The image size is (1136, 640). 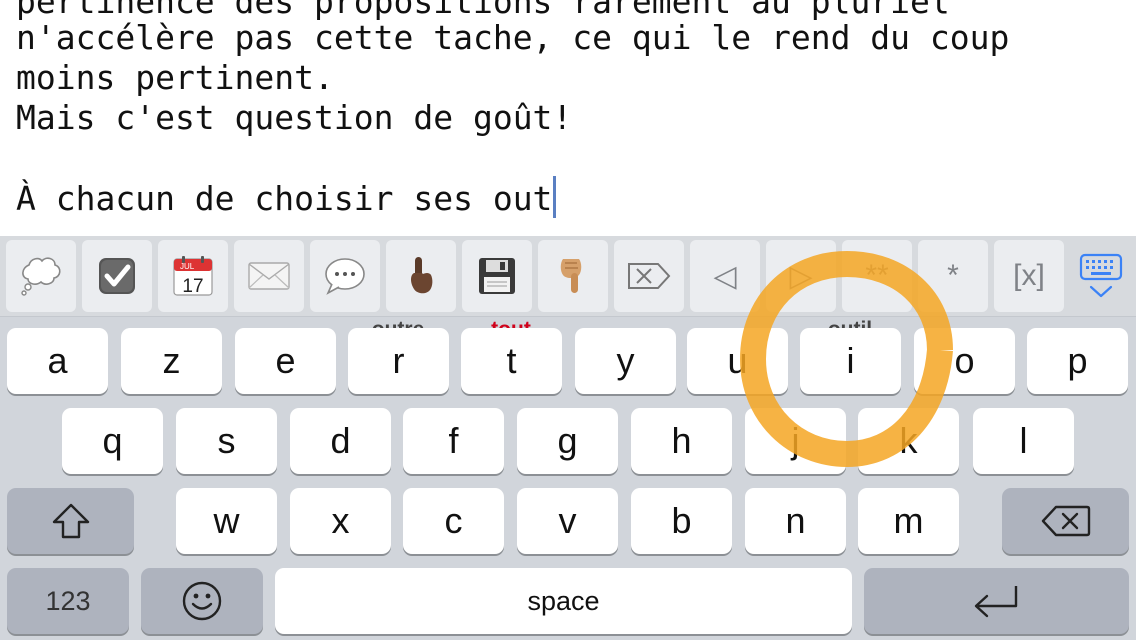 I want to click on key-c: c, so click(x=453, y=521).